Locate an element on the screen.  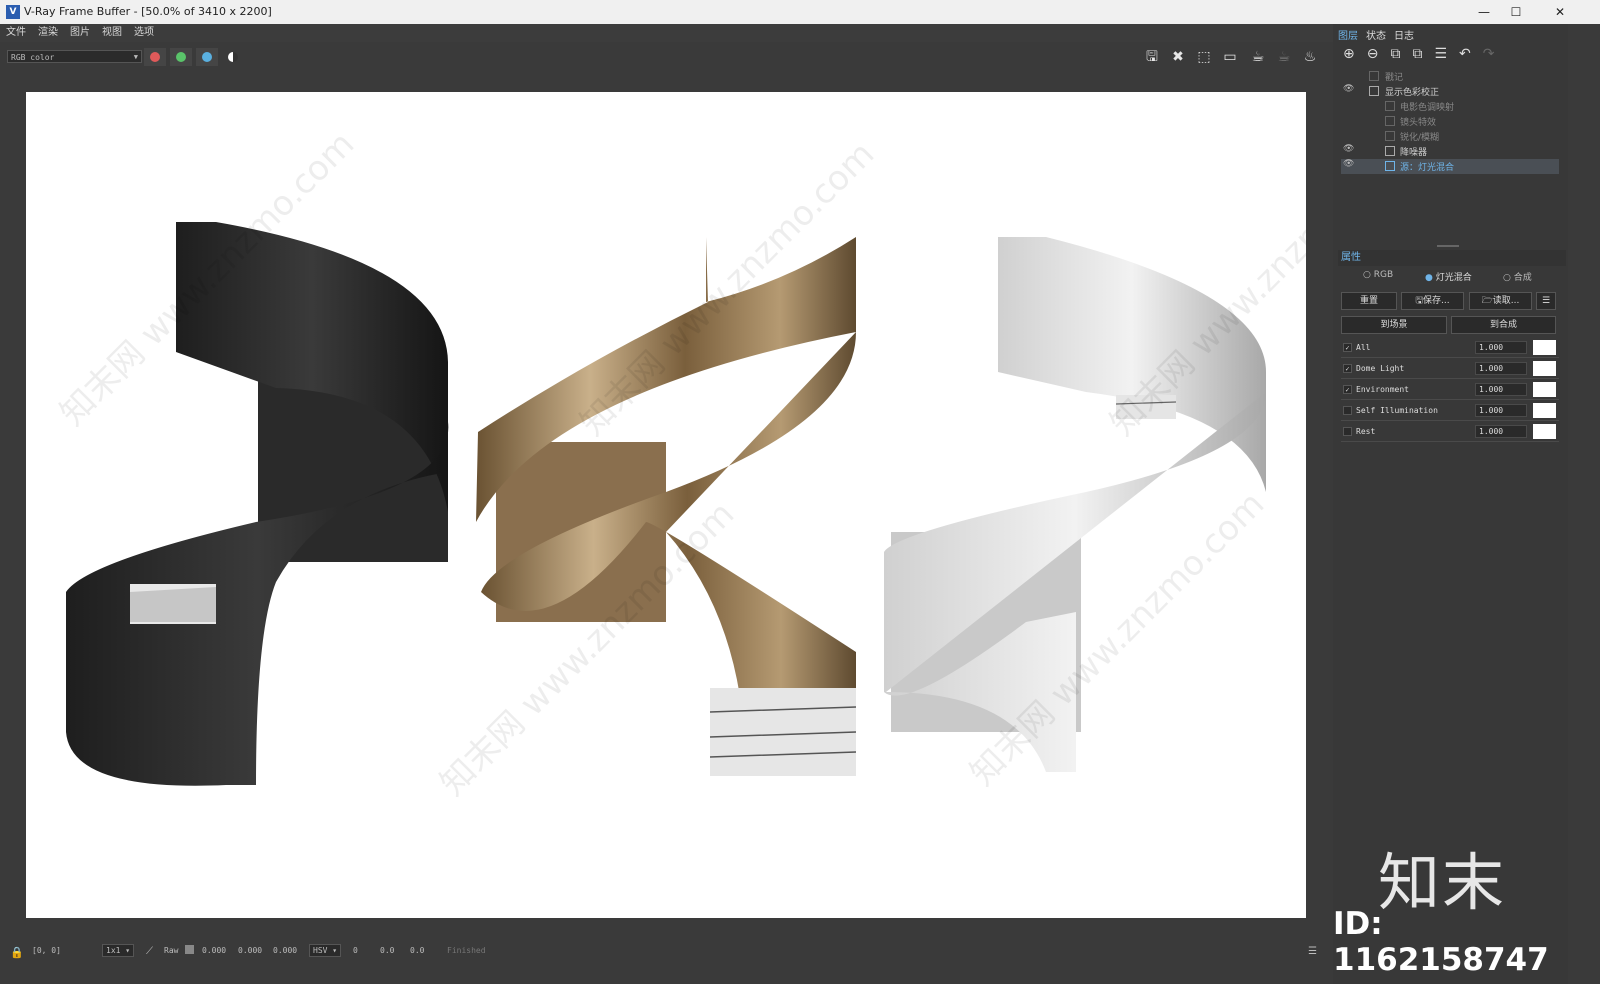
radio-icon: ○ is located at coordinates (1367, 275).